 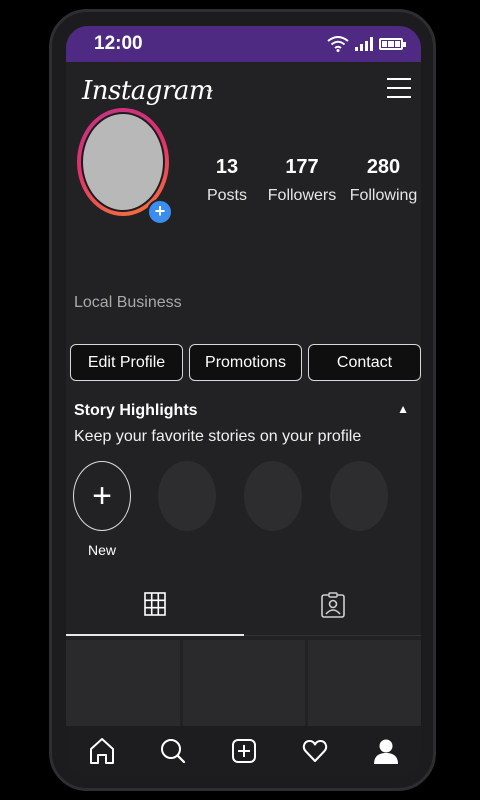 I want to click on grid-icon, so click(x=155, y=604).